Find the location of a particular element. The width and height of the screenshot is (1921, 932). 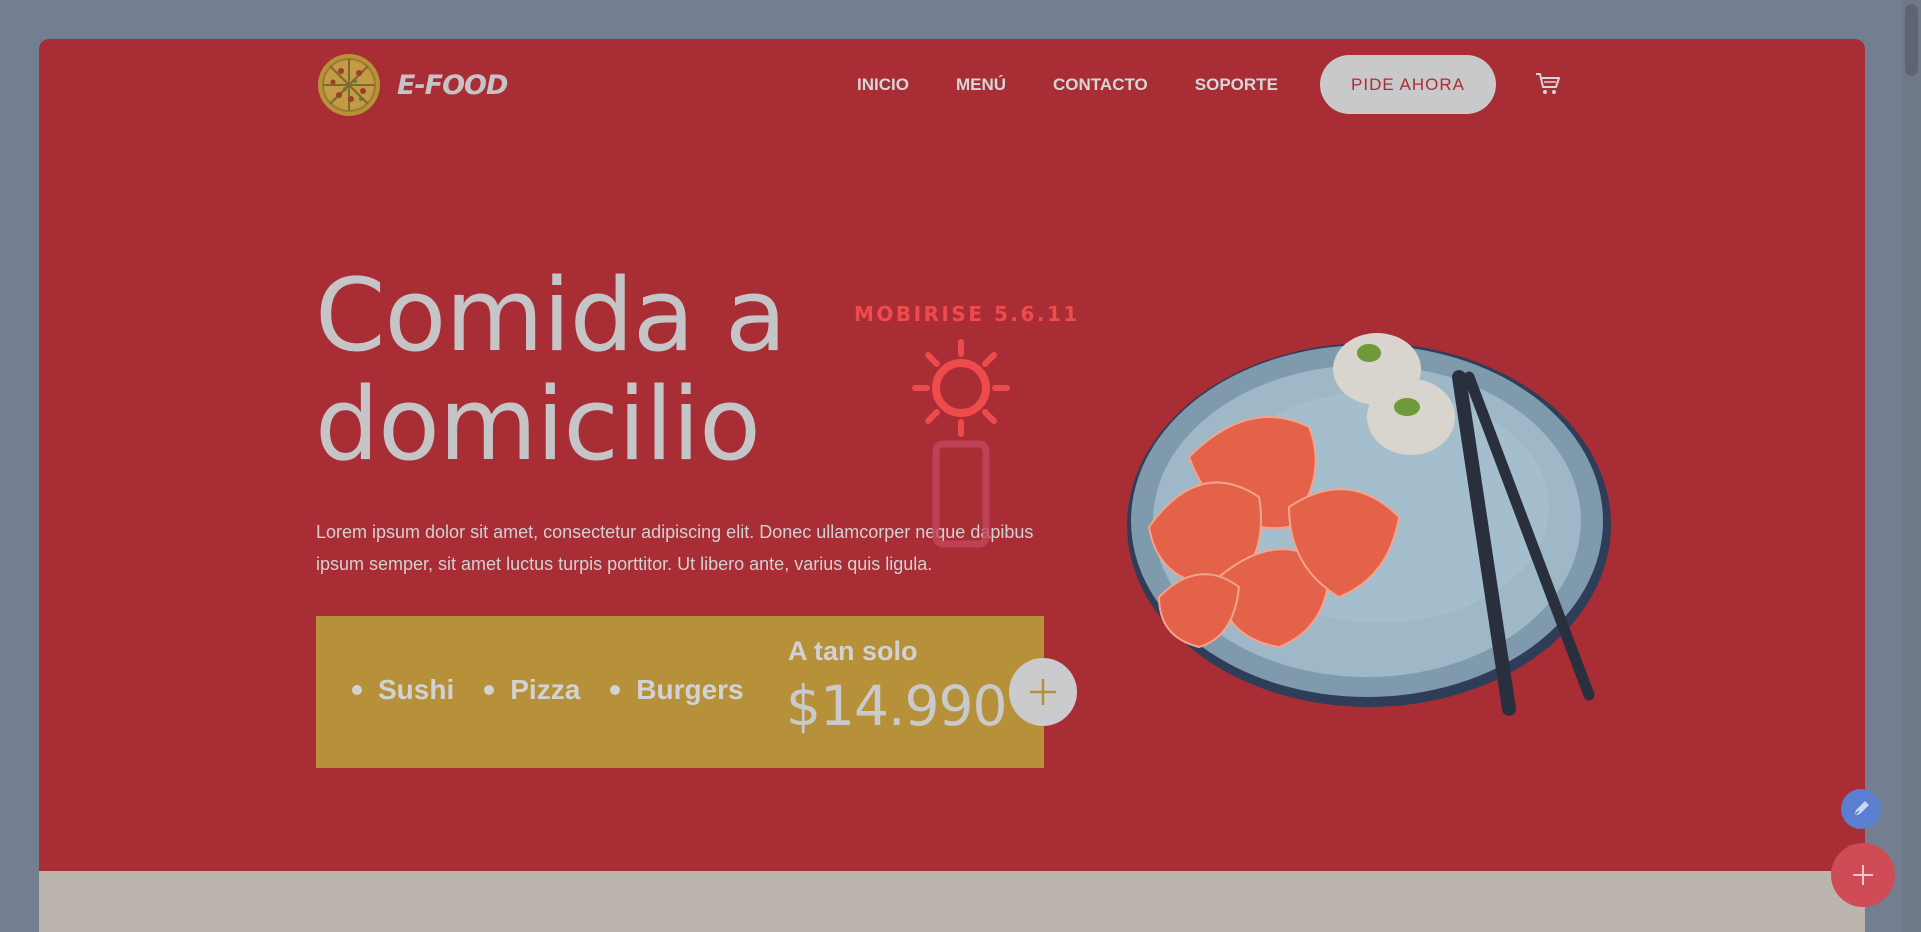

edit-button is located at coordinates (1861, 809).